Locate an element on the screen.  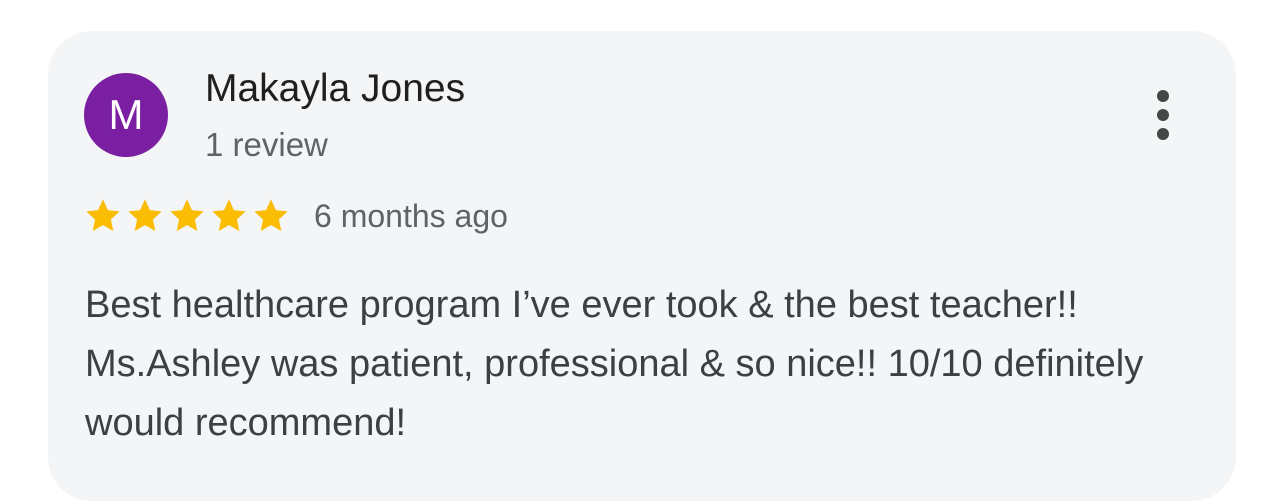
reviewer-review-count: 1 review is located at coordinates (266, 144).